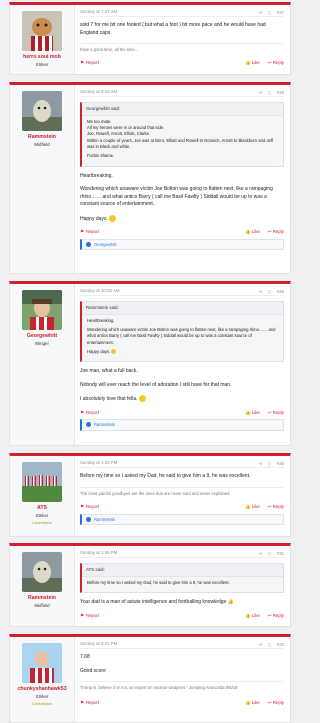 This screenshot has width=320, height=723. What do you see at coordinates (42, 508) in the screenshot?
I see `username: ATS` at bounding box center [42, 508].